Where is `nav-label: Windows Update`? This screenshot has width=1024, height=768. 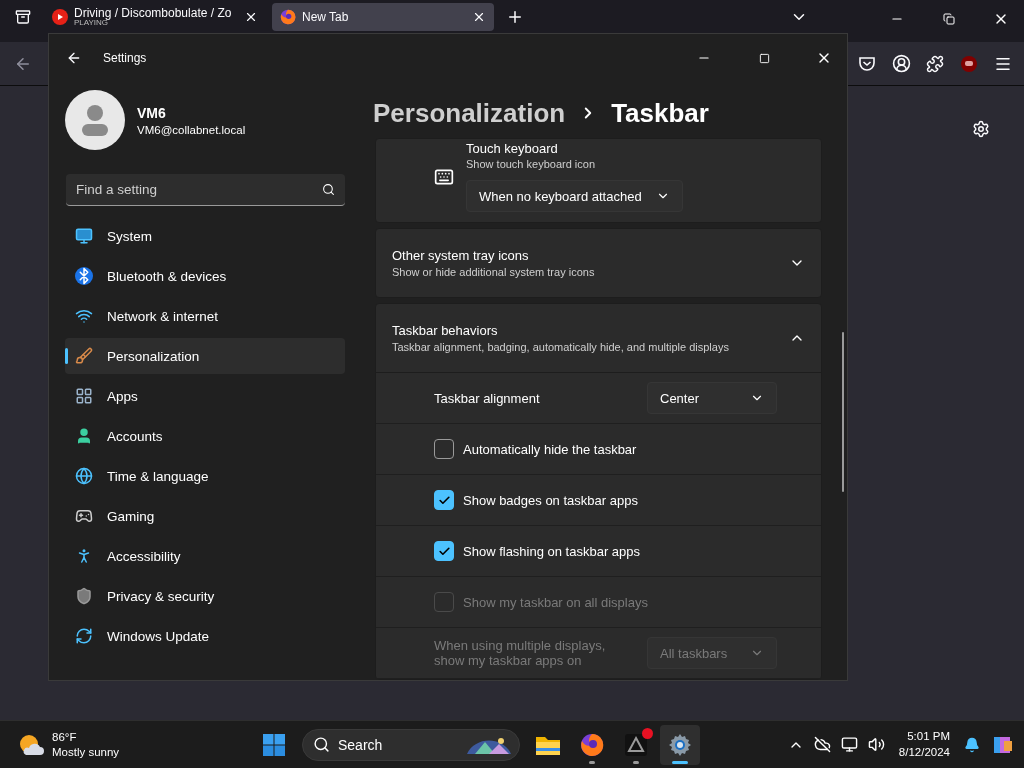 nav-label: Windows Update is located at coordinates (158, 636).